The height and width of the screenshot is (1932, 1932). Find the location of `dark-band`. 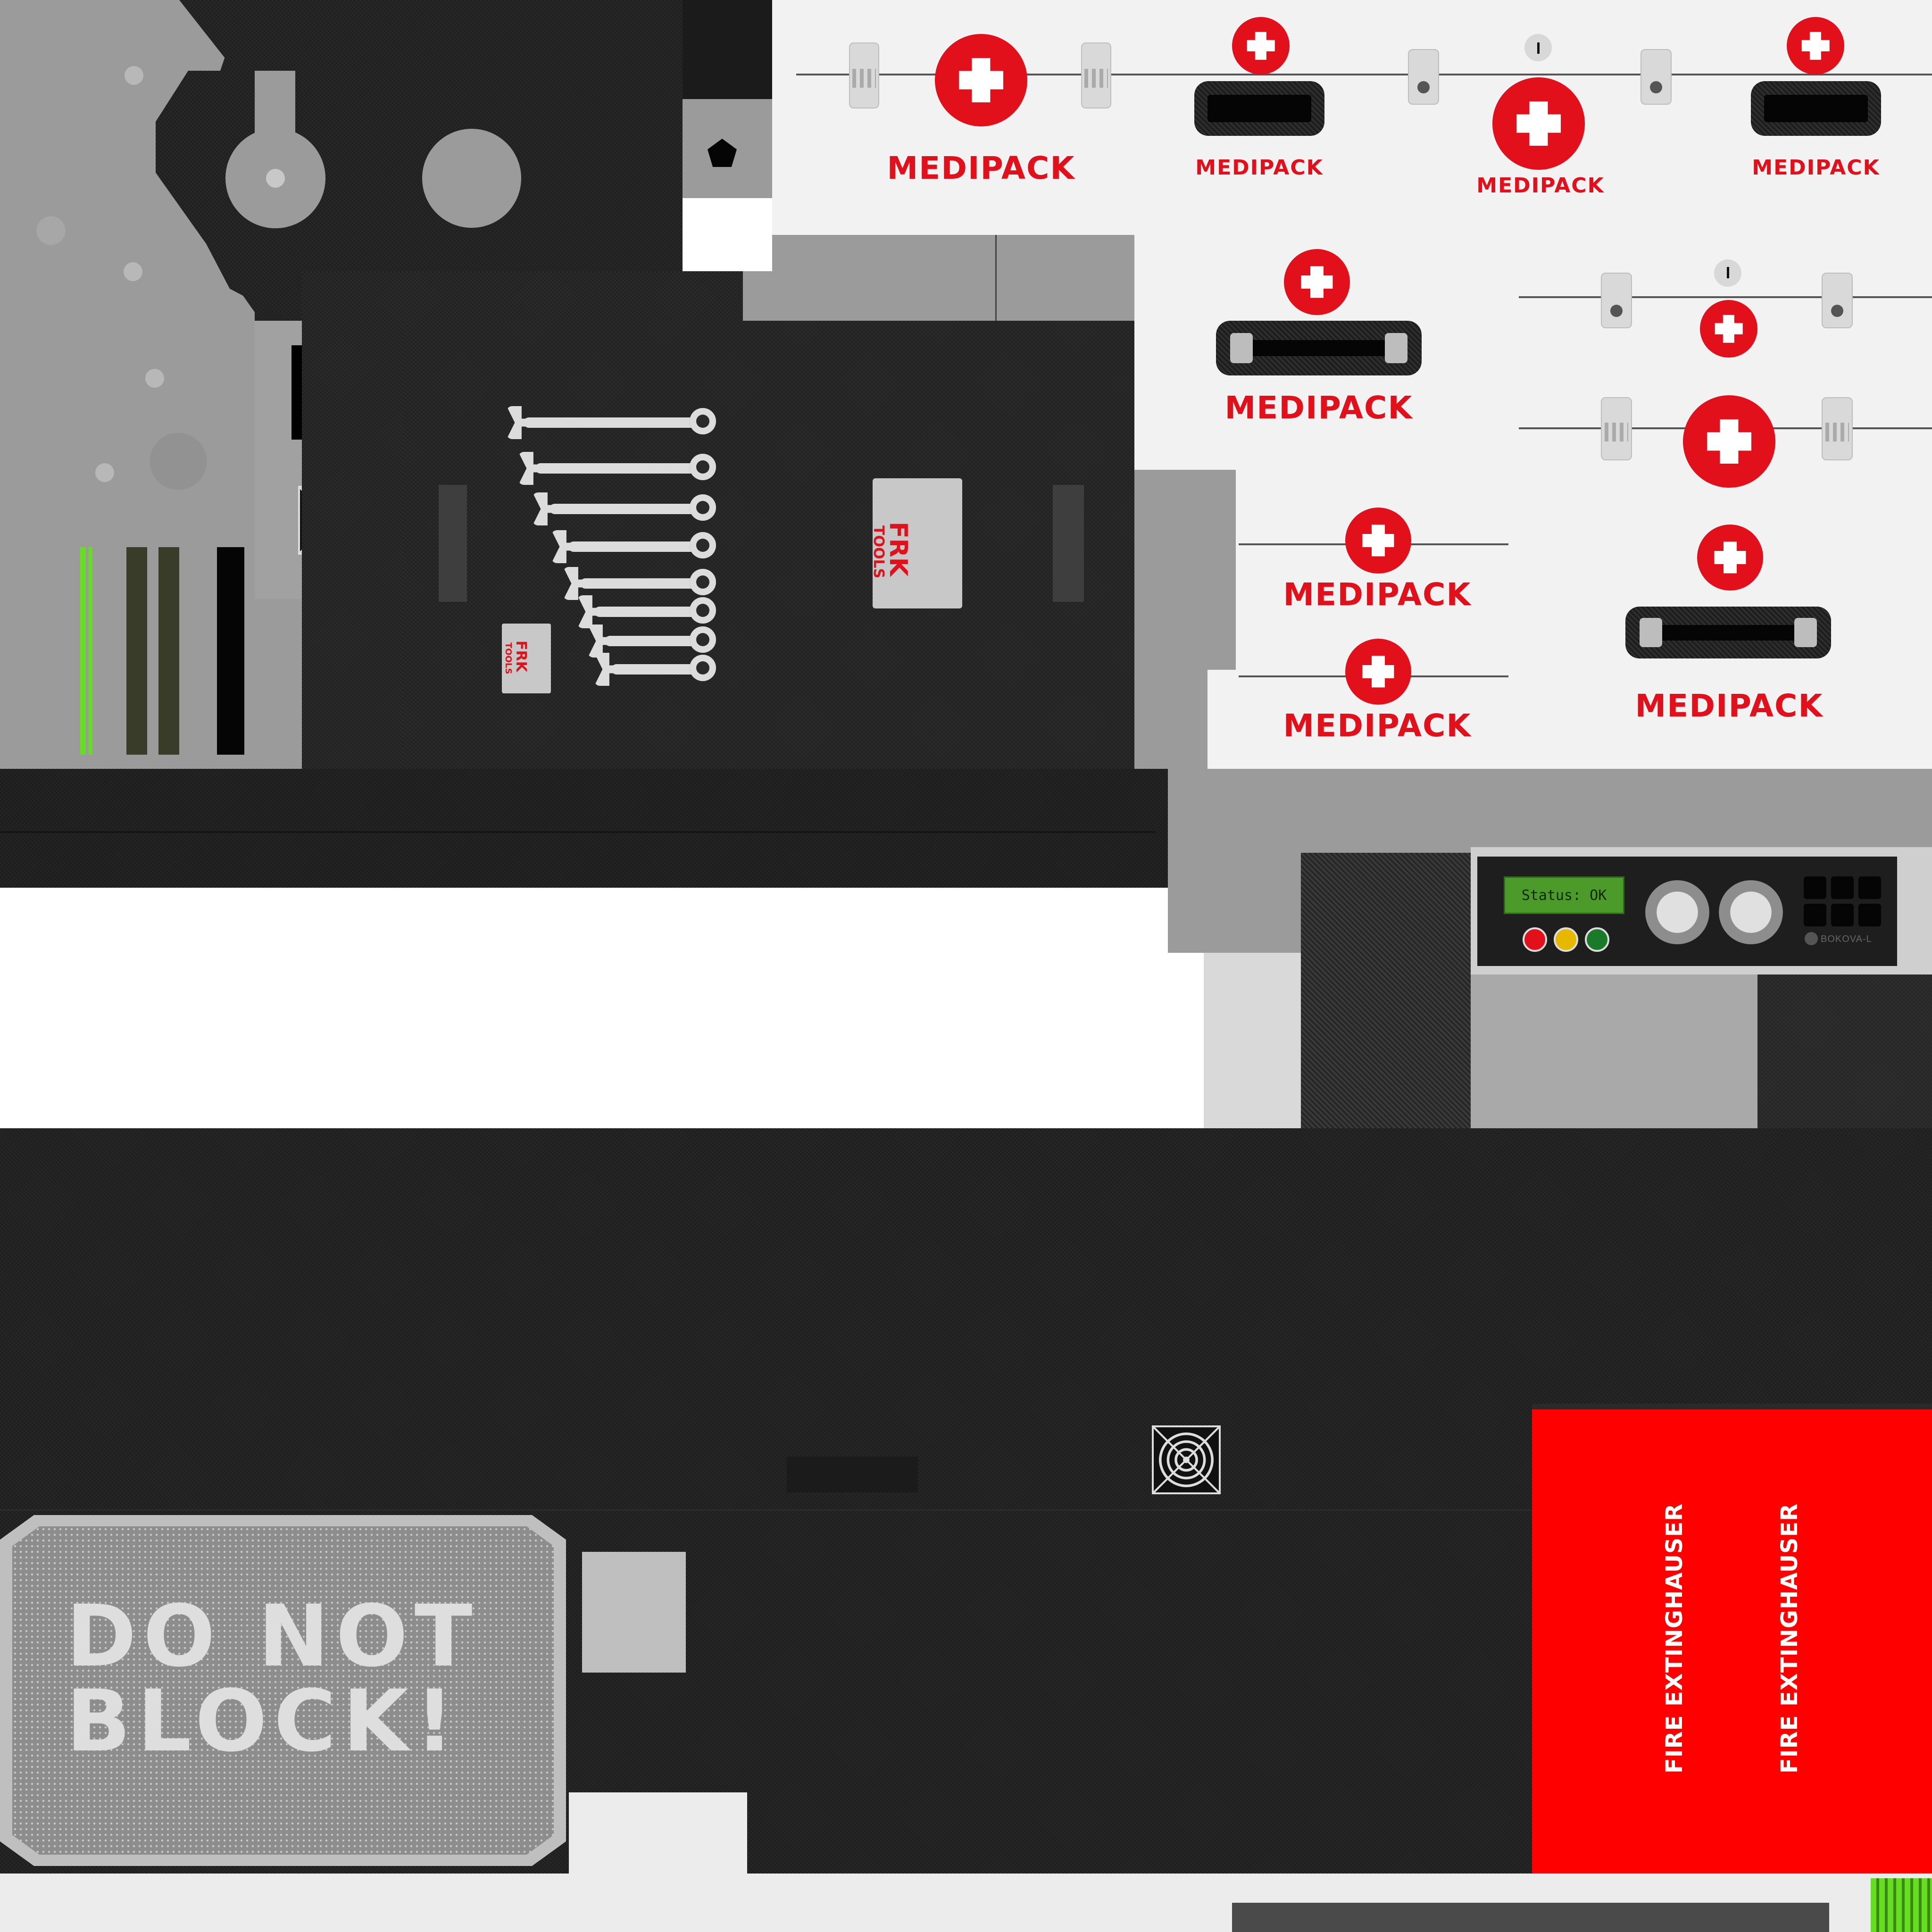

dark-band is located at coordinates (584, 828).